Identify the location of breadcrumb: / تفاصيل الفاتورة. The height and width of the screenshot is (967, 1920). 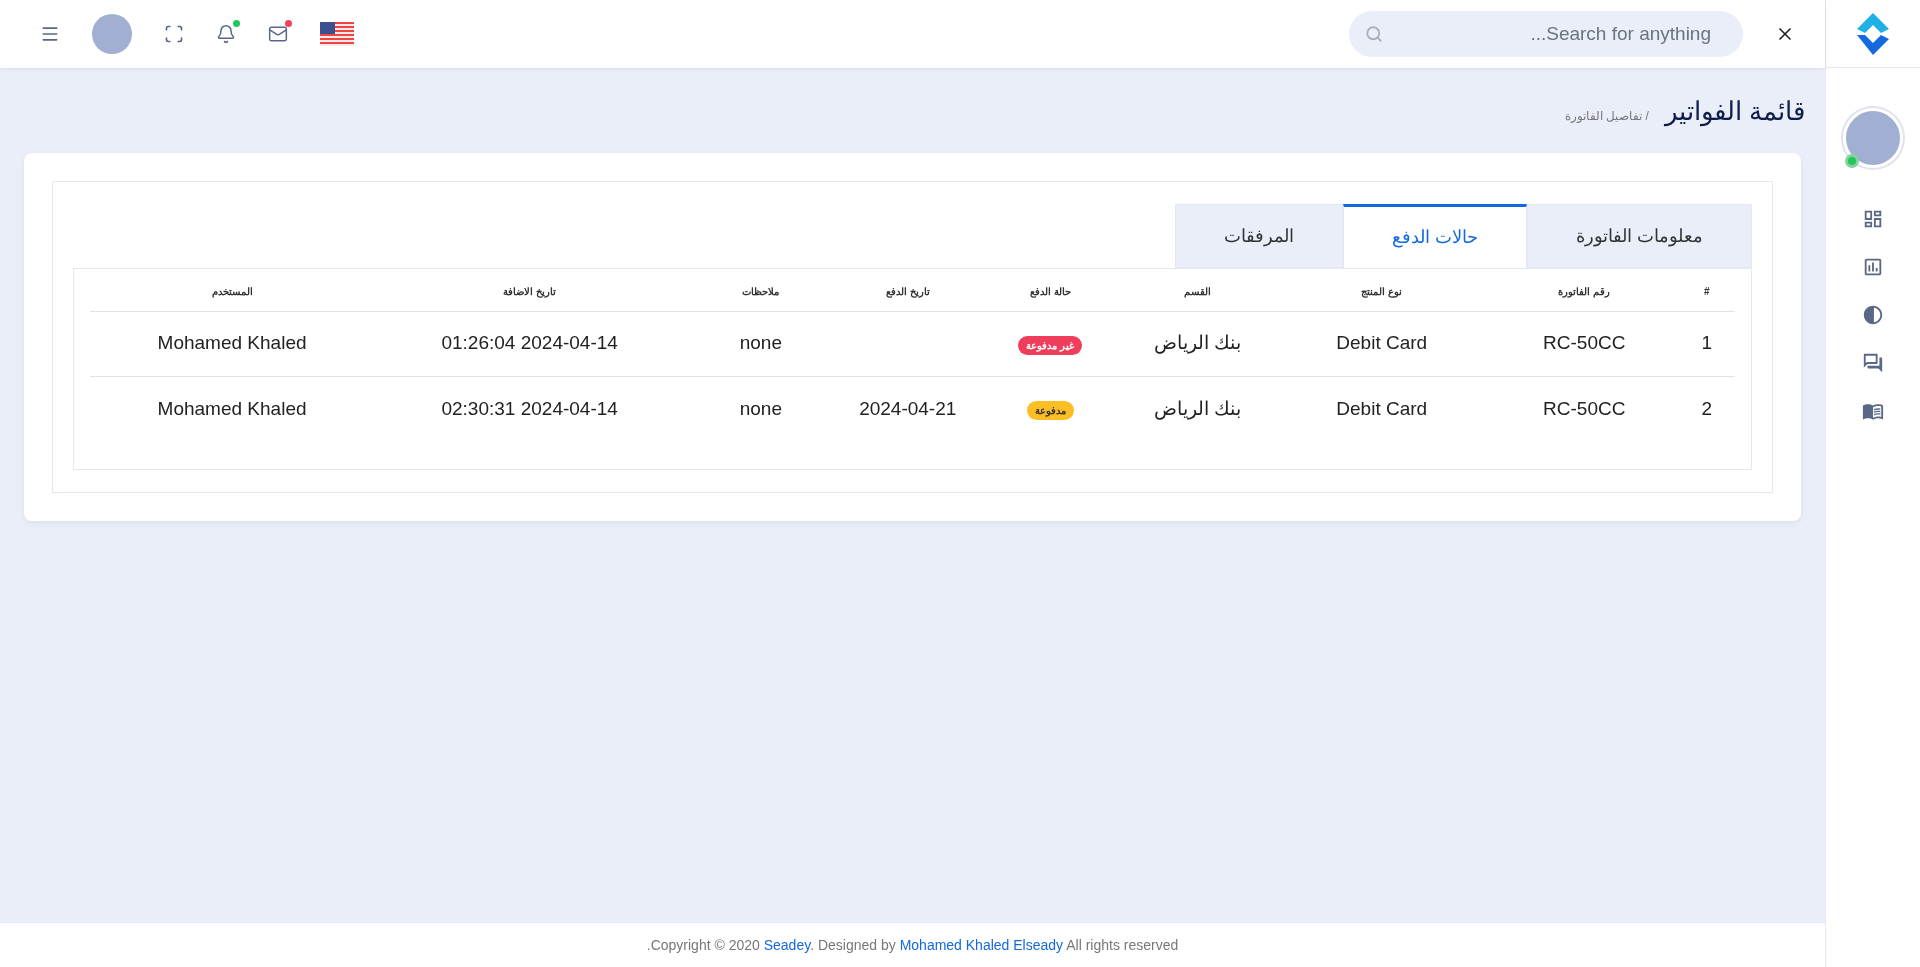
(1606, 116).